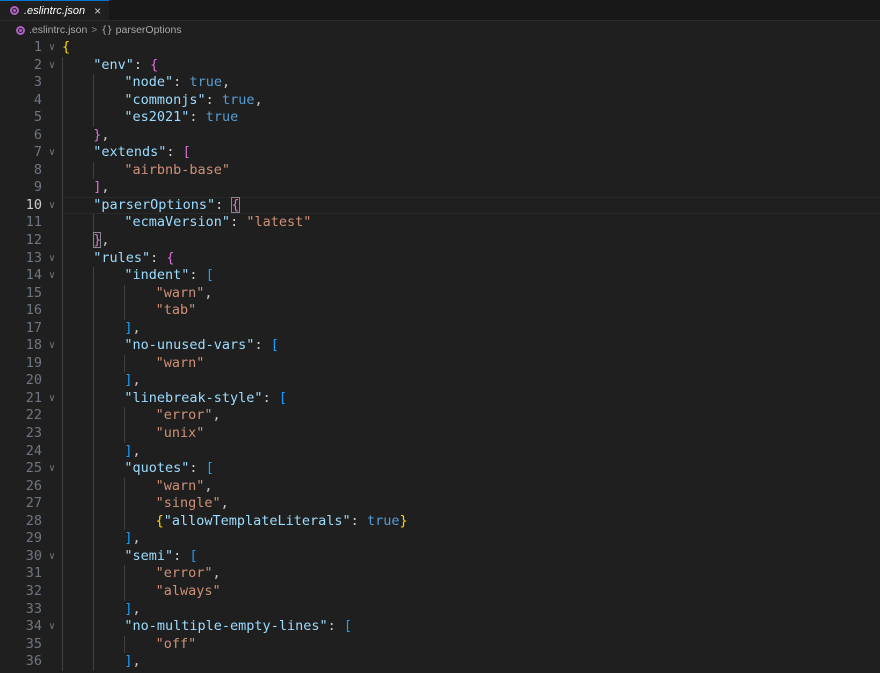 The height and width of the screenshot is (673, 880). Describe the element at coordinates (440, 504) in the screenshot. I see `code-line: 27 "single",` at that location.